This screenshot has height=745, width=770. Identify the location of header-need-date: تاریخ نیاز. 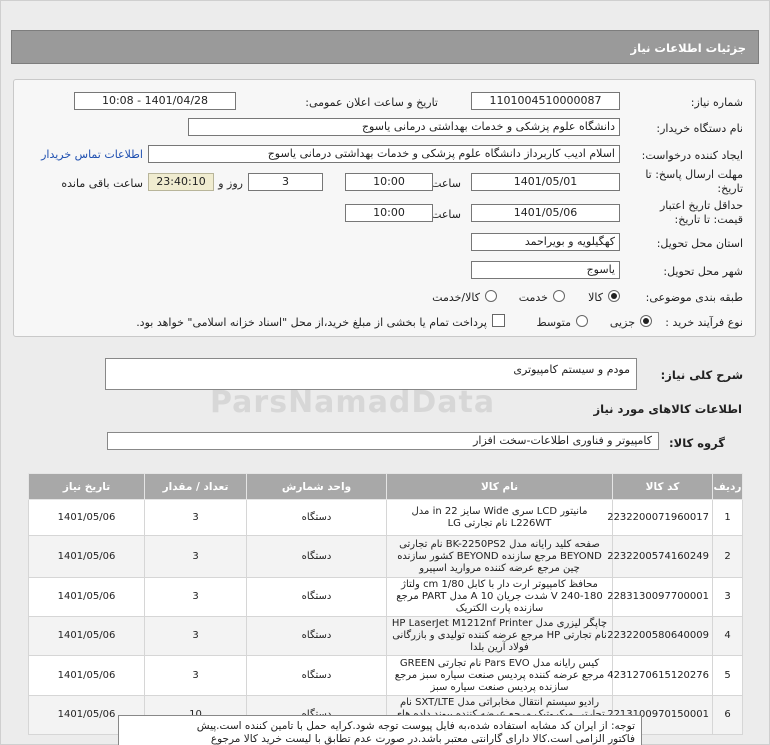
(86, 486).